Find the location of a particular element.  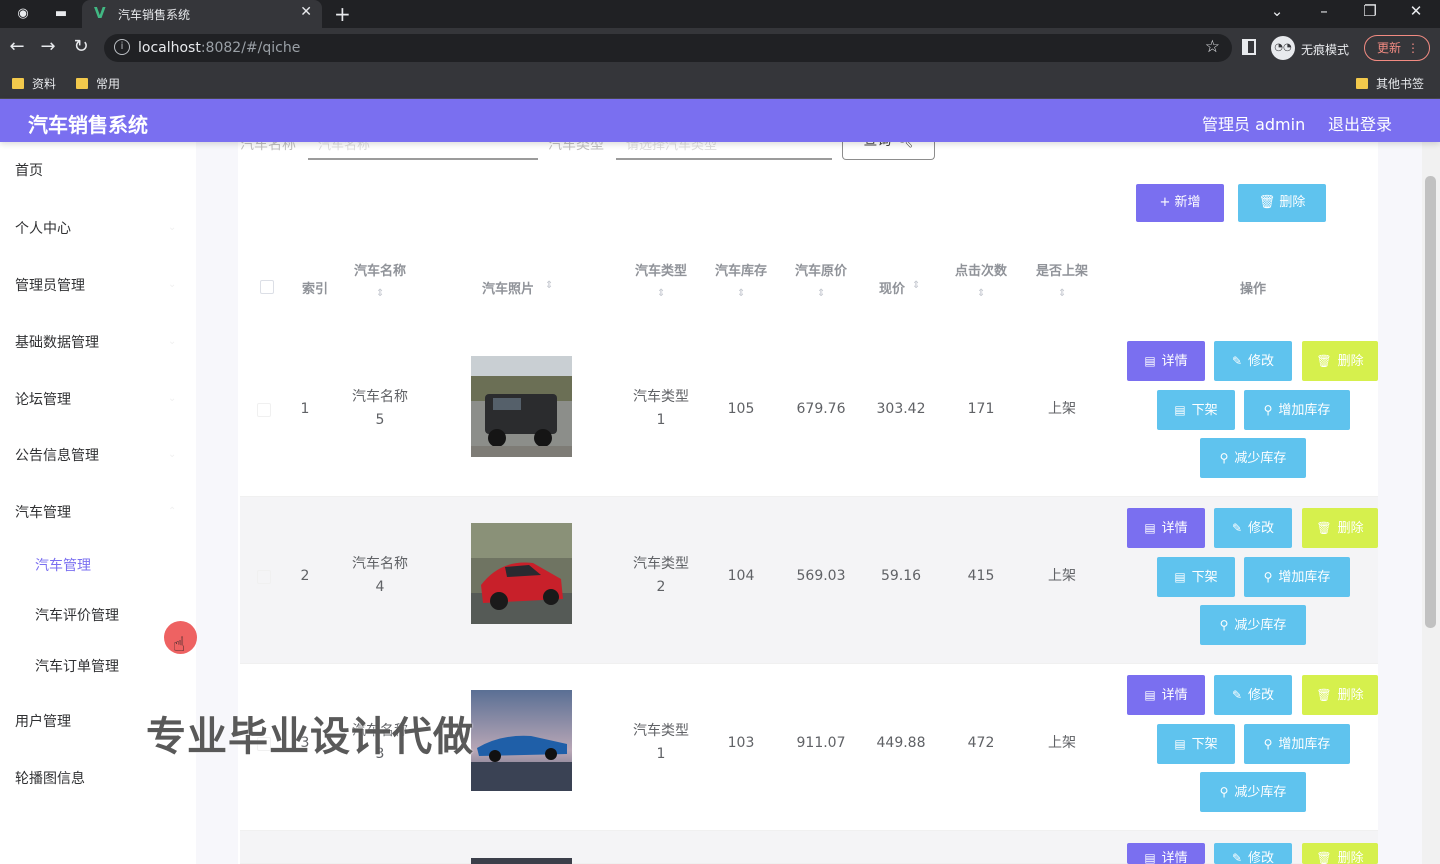

pencil-icon: ✎ is located at coordinates (1237, 528).